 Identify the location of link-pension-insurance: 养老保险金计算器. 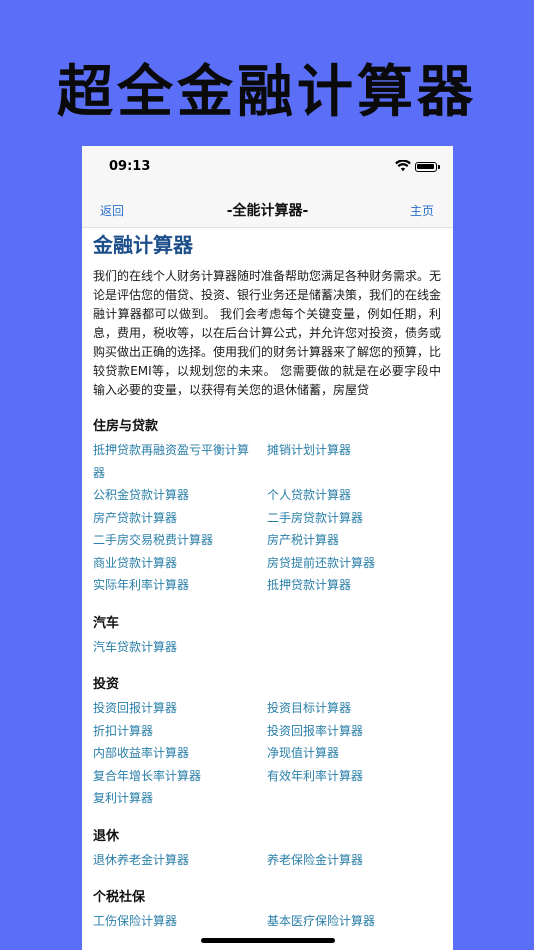
(354, 860).